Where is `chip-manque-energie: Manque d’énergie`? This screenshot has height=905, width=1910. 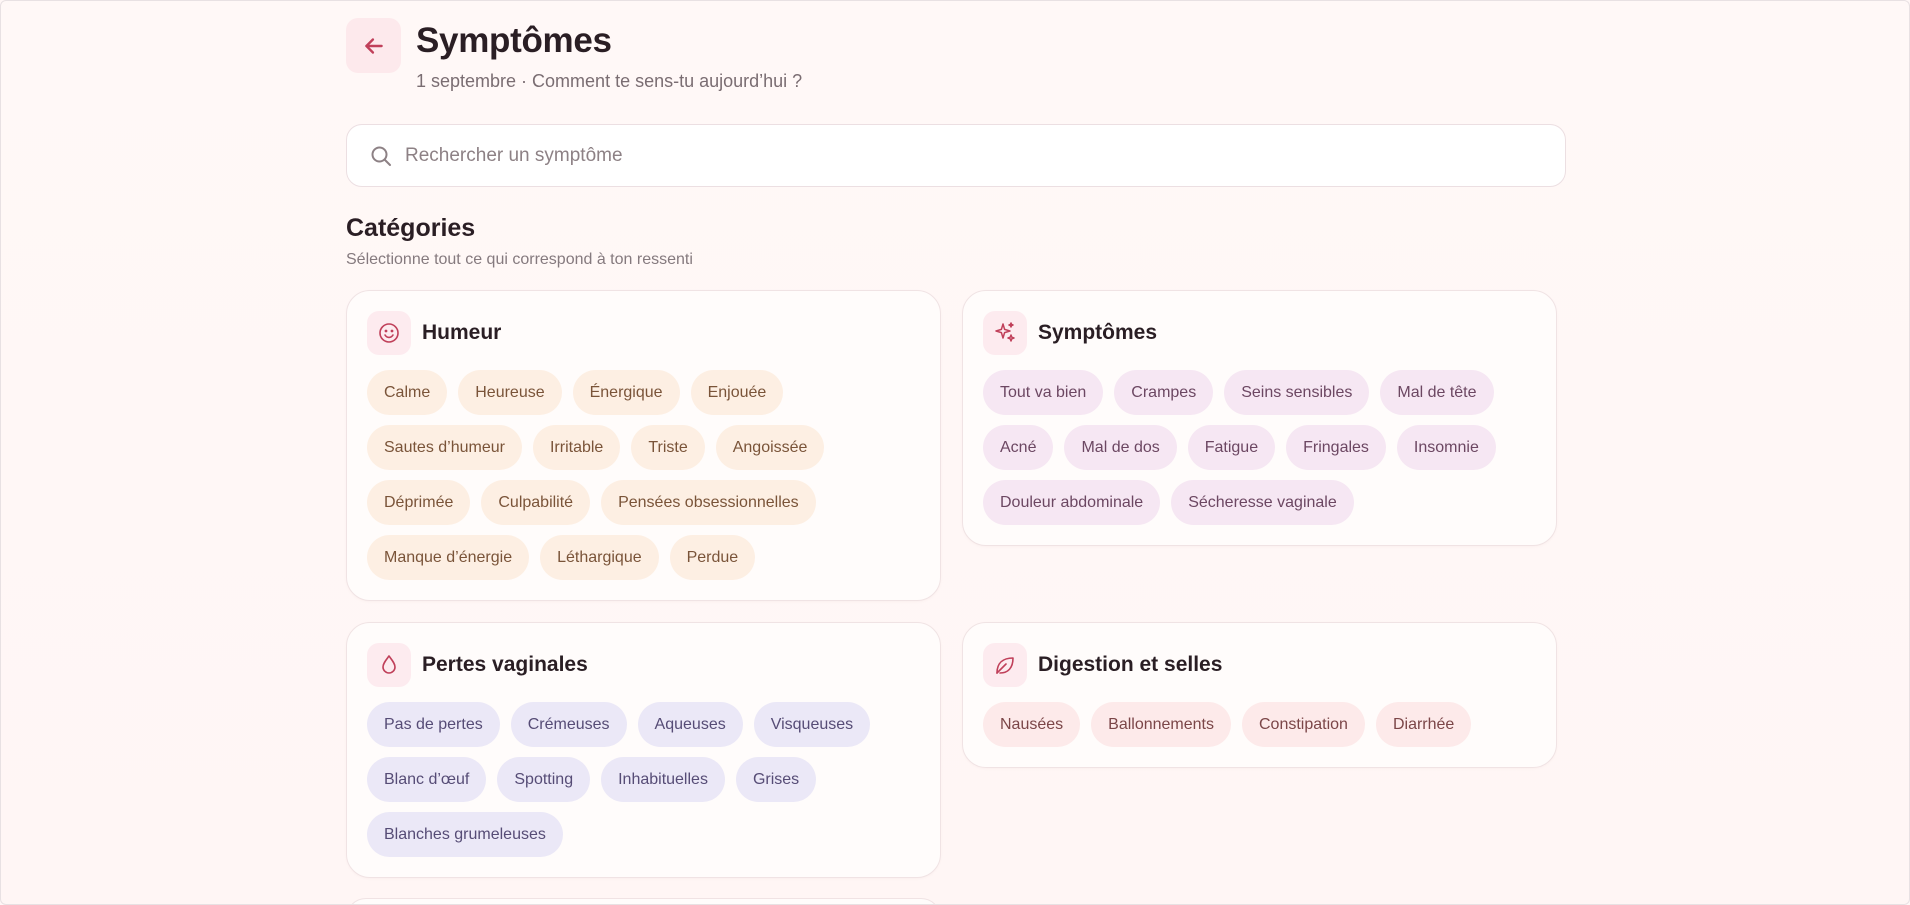
chip-manque-energie: Manque d’énergie is located at coordinates (448, 557).